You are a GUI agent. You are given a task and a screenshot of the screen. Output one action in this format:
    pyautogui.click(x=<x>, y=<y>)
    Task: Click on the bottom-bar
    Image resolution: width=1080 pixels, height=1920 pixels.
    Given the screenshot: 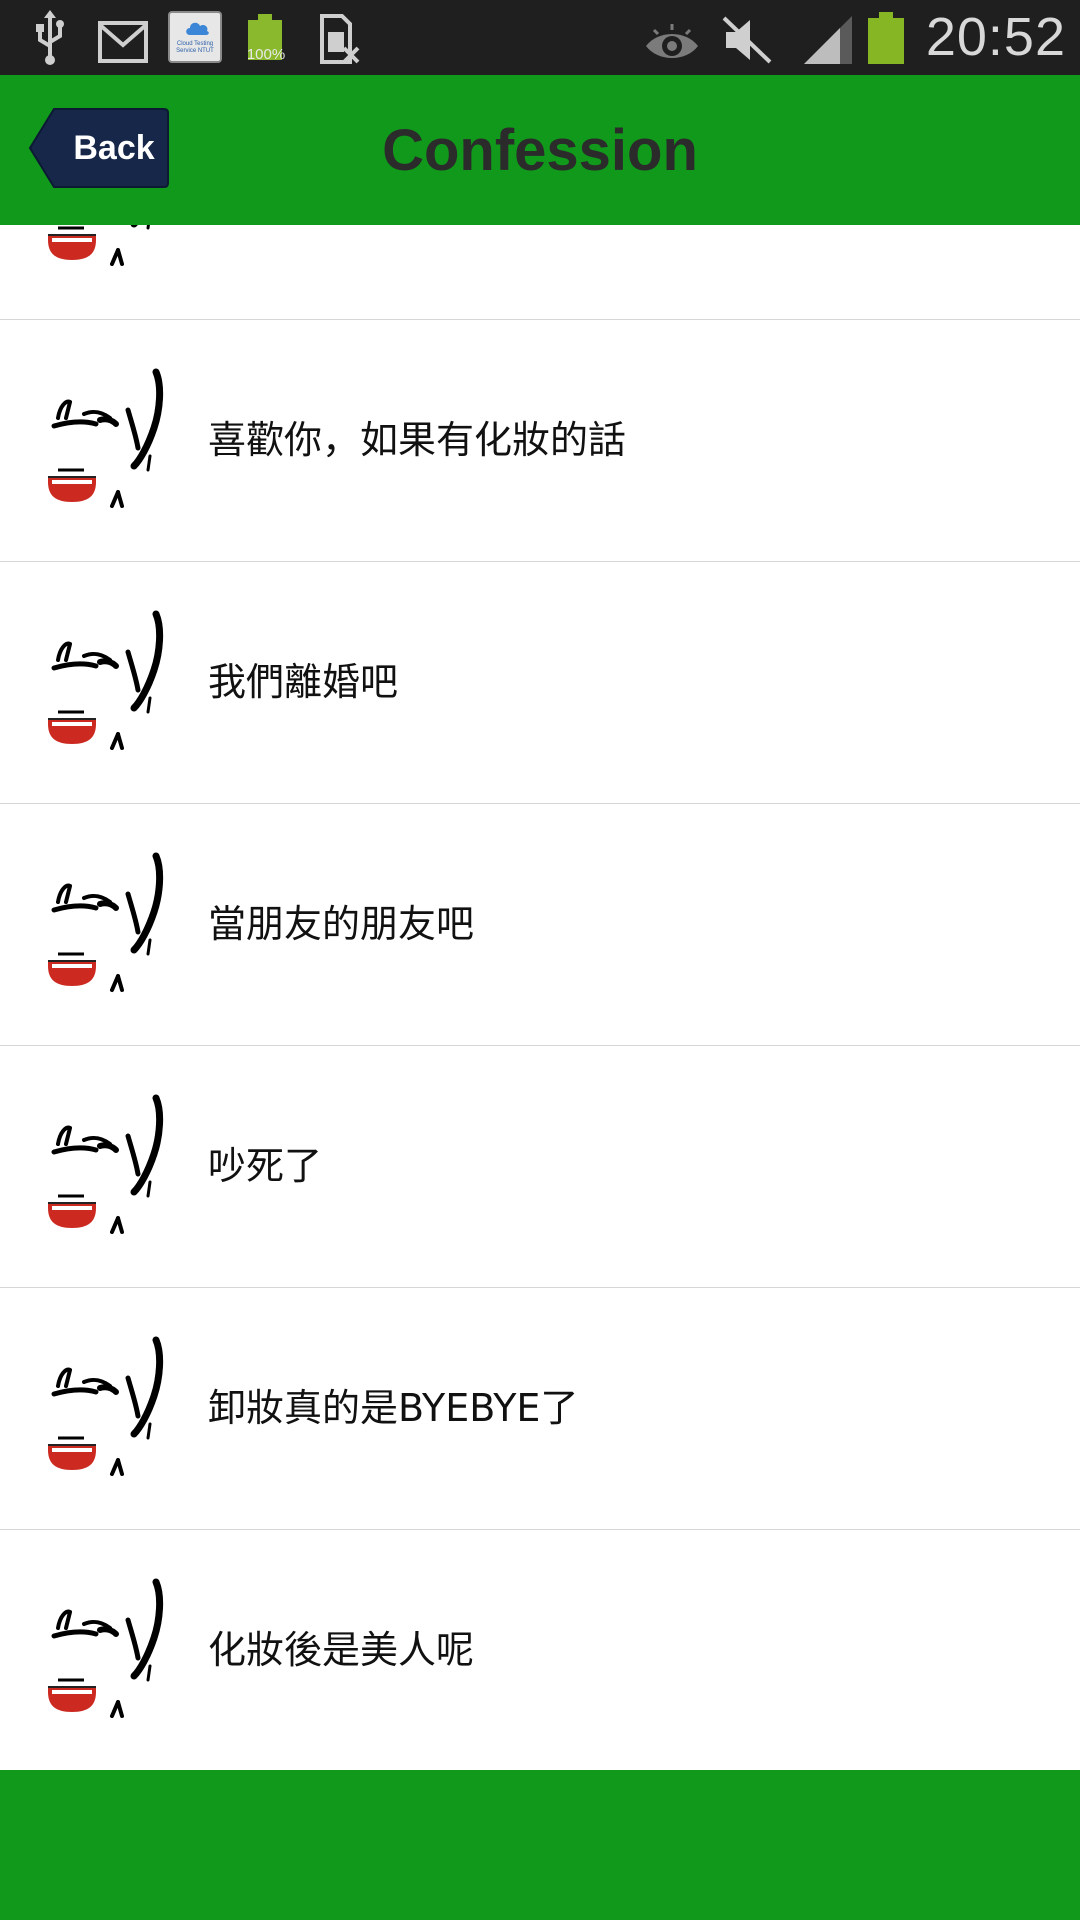 What is the action you would take?
    pyautogui.click(x=540, y=1845)
    